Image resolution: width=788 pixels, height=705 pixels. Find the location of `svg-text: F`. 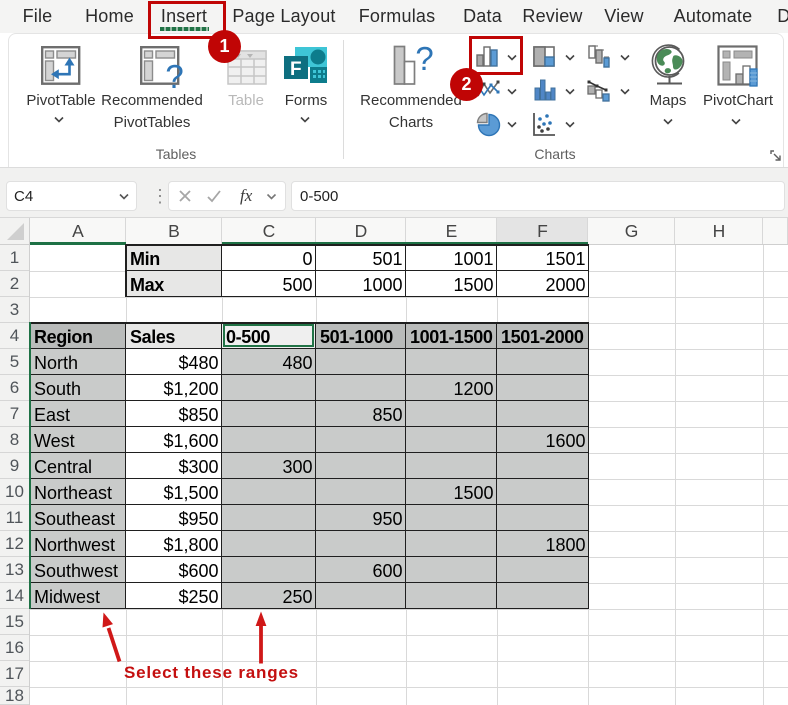

svg-text: F is located at coordinates (296, 69).